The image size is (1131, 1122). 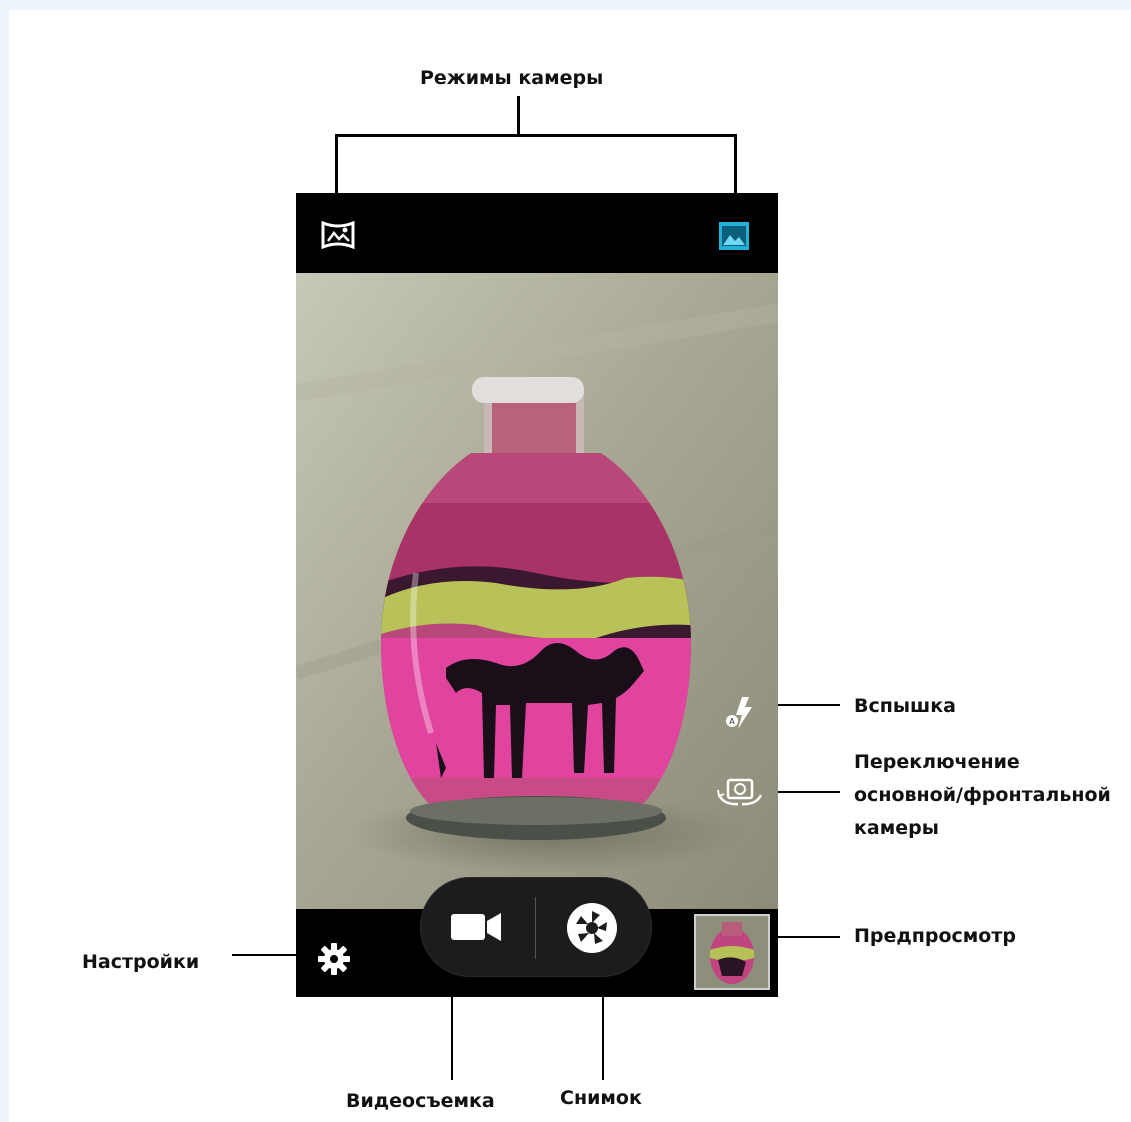 What do you see at coordinates (334, 959) in the screenshot?
I see `gear-icon` at bounding box center [334, 959].